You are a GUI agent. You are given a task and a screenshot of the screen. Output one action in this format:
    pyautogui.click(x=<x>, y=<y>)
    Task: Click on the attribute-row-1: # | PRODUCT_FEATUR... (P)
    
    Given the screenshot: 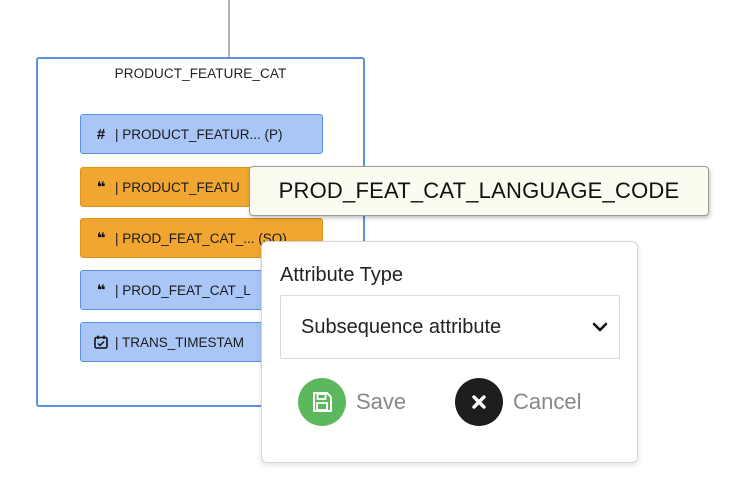 What is the action you would take?
    pyautogui.click(x=201, y=134)
    